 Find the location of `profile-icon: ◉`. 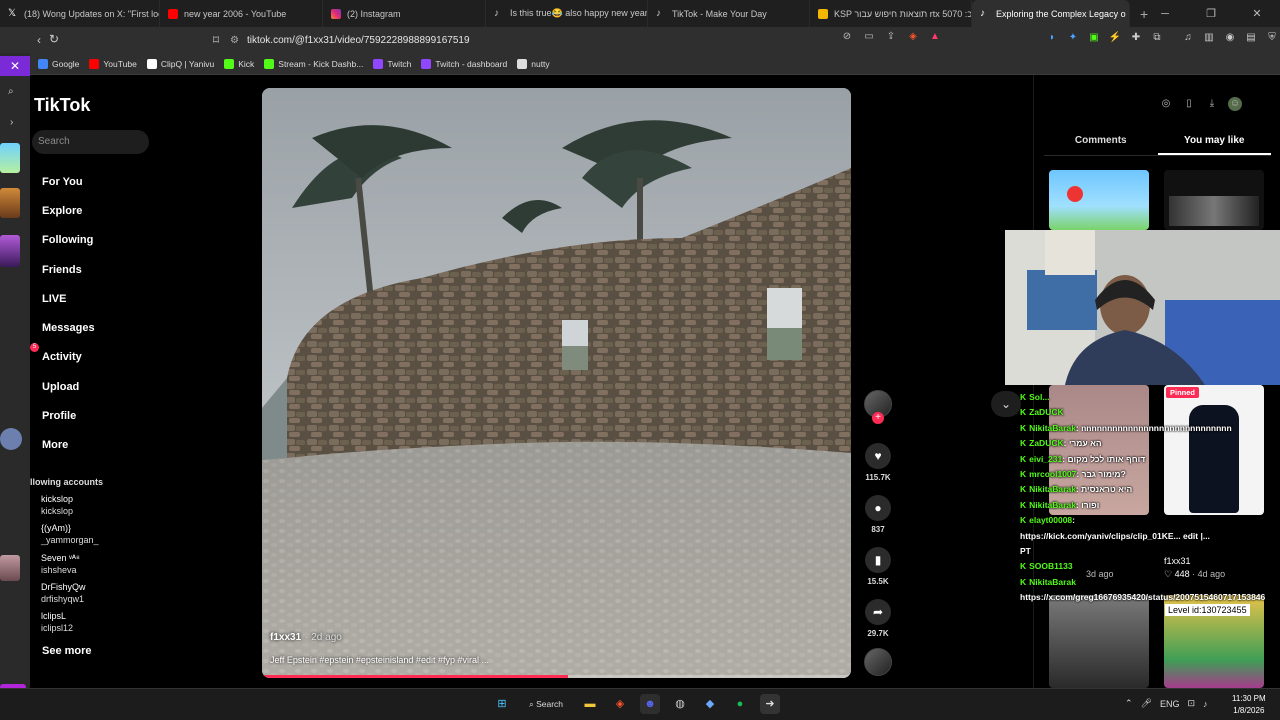

profile-icon: ◉ is located at coordinates (1230, 38).